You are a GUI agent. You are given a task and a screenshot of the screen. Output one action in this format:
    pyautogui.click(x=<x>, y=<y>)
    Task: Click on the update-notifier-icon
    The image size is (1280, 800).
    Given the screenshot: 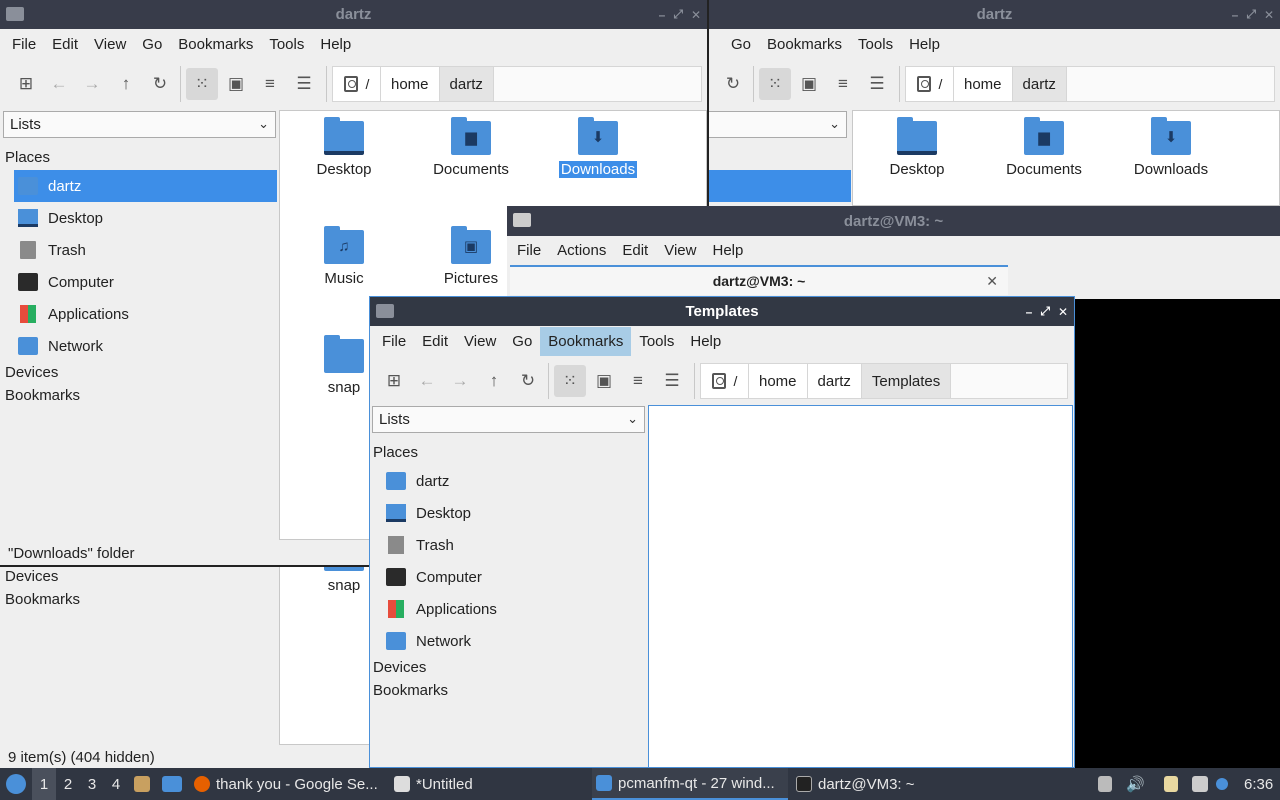 What is the action you would take?
    pyautogui.click(x=1225, y=784)
    